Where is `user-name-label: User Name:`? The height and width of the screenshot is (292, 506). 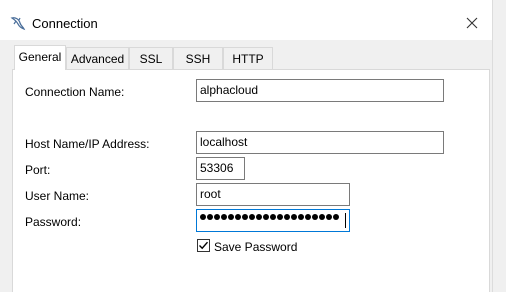
user-name-label: User Name: is located at coordinates (57, 196).